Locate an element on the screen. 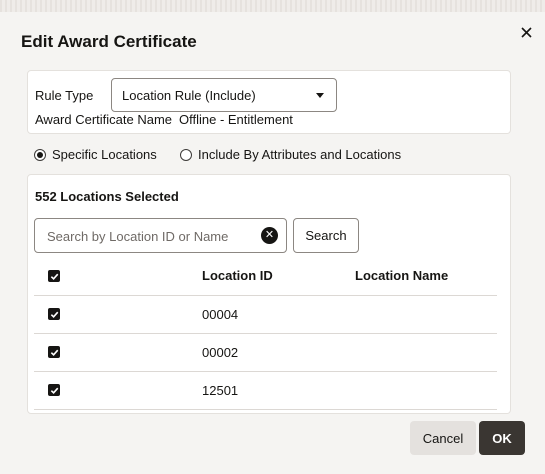 This screenshot has width=545, height=474. award-certificate-name-label: Award Certificate Name is located at coordinates (104, 119).